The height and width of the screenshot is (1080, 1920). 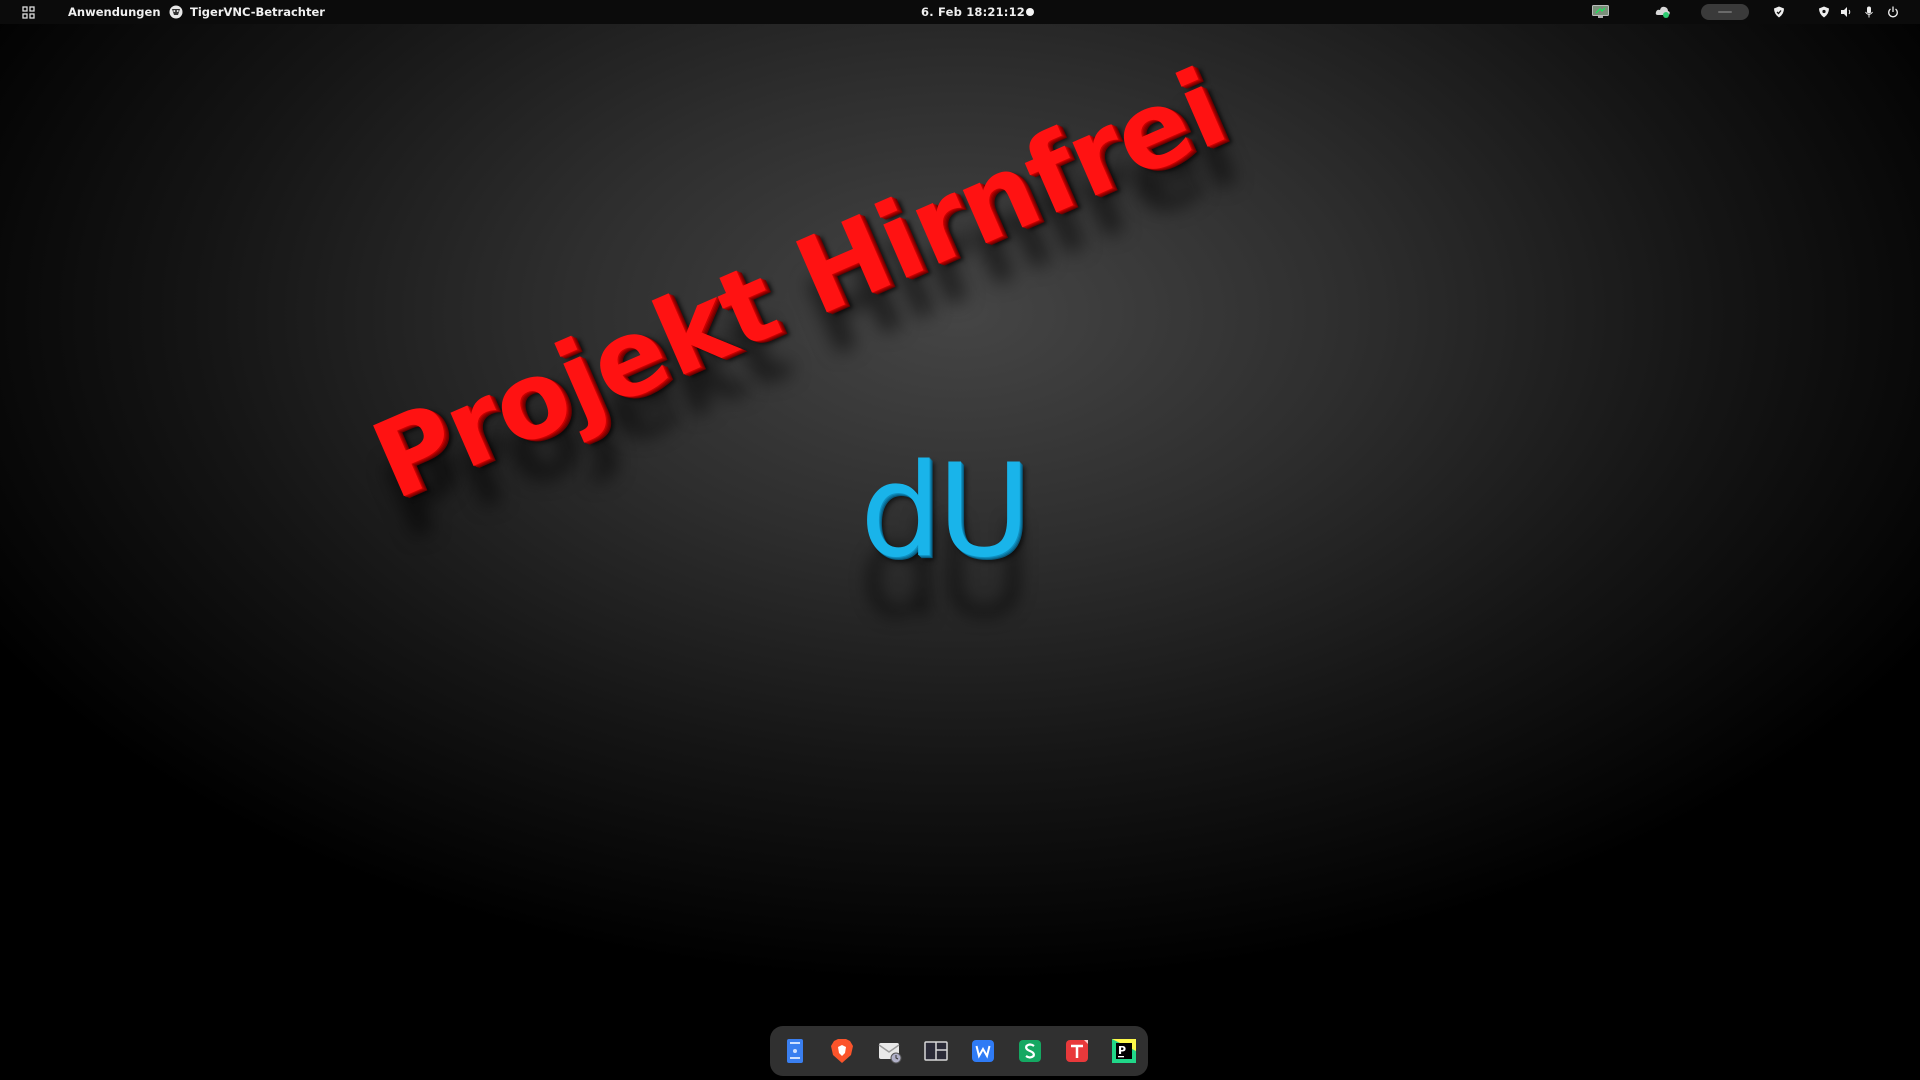 I want to click on dock-item-mail-client, so click(x=889, y=1051).